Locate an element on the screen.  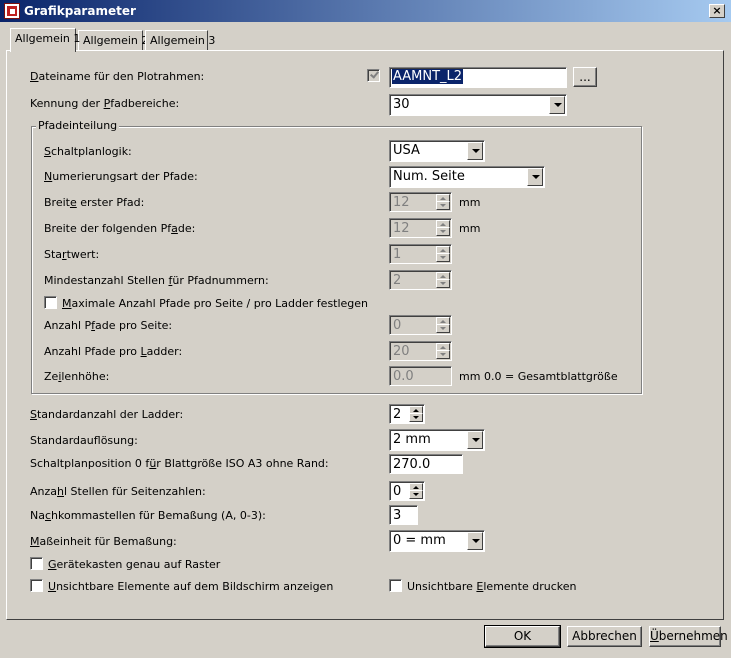
title-bar: Grafikparameter × is located at coordinates (365, 11).